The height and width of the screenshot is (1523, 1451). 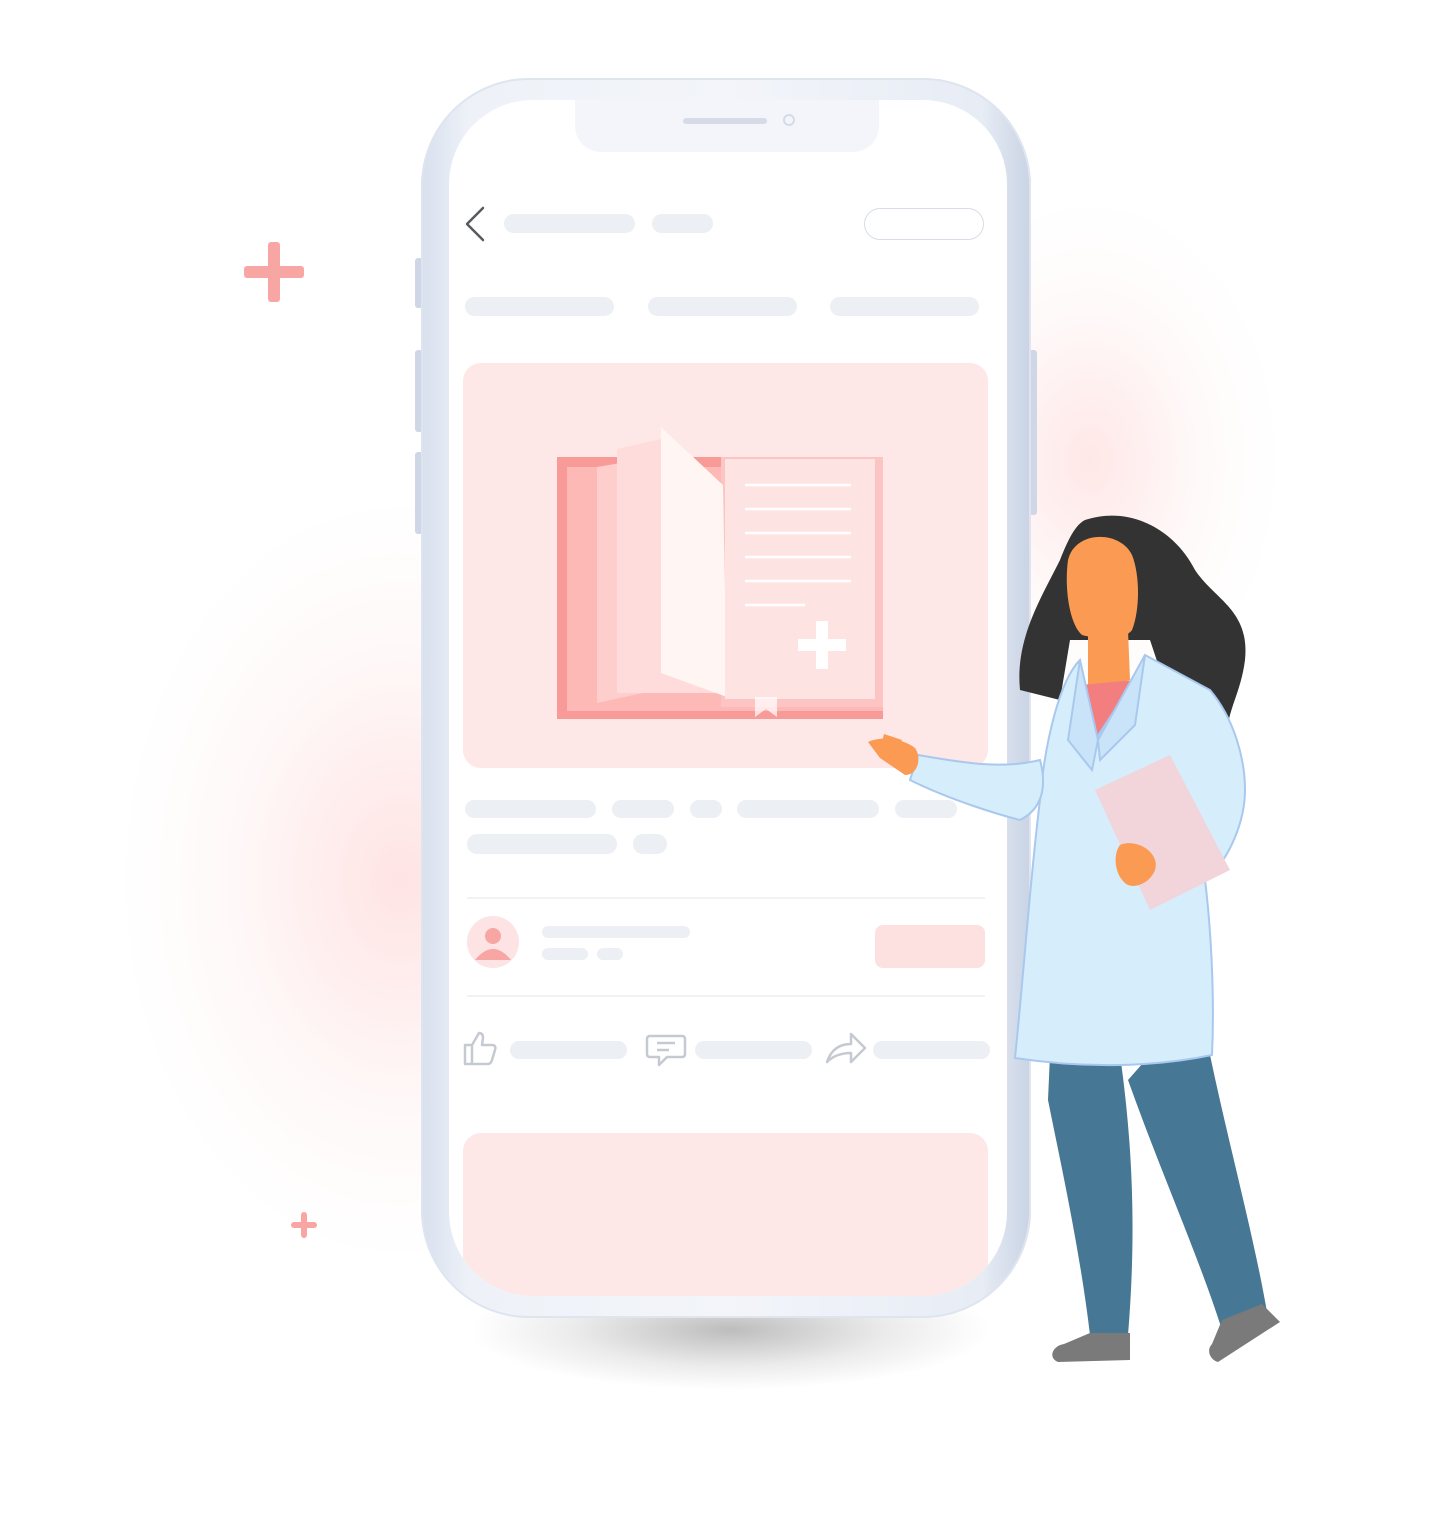 I want to click on comment-count-placeholder, so click(x=753, y=1050).